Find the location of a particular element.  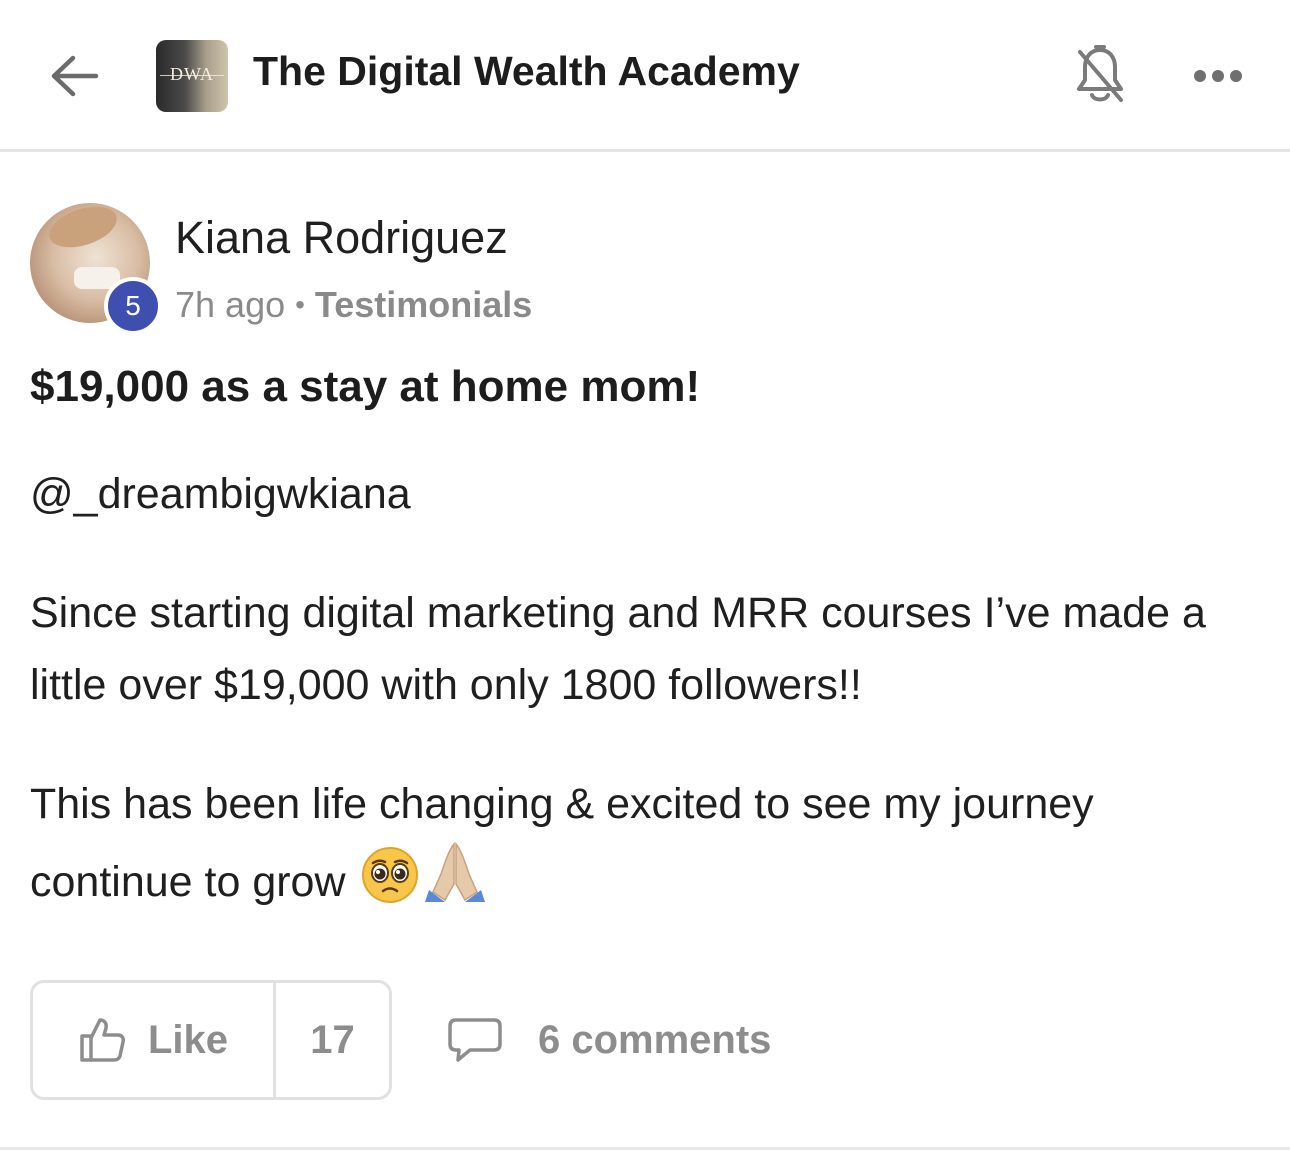

arrow-left-icon is located at coordinates (75, 76).